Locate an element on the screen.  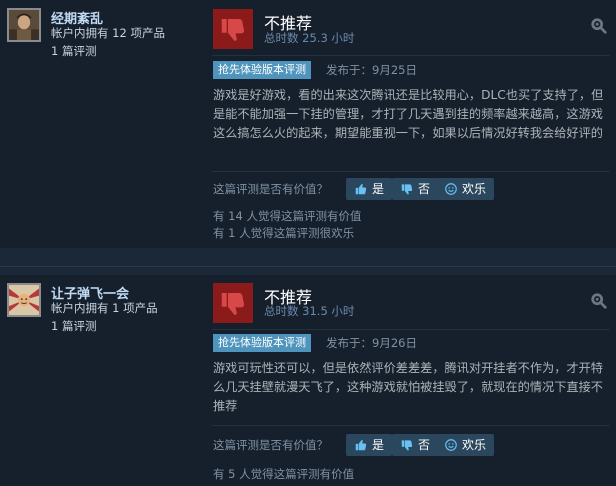
products-owned: 帐户内拥有 1 项产品 is located at coordinates (104, 308).